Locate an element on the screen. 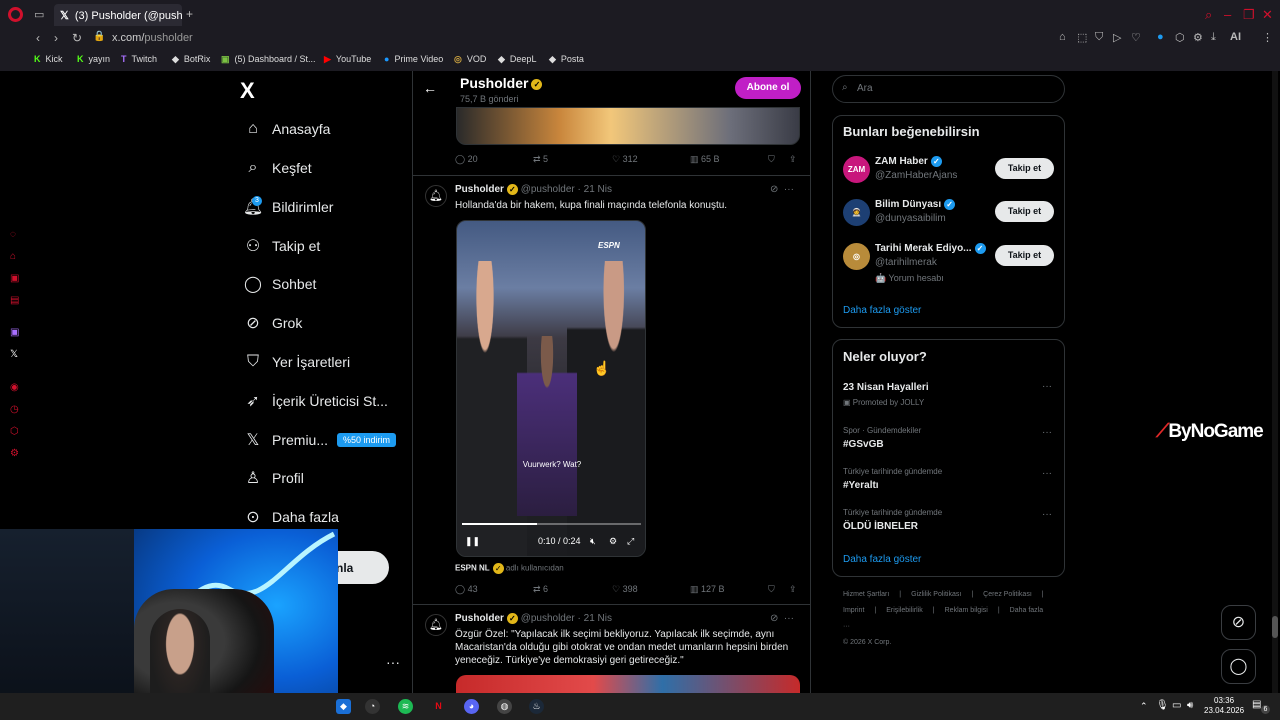  reply-button: ◯ 43 is located at coordinates (466, 589).